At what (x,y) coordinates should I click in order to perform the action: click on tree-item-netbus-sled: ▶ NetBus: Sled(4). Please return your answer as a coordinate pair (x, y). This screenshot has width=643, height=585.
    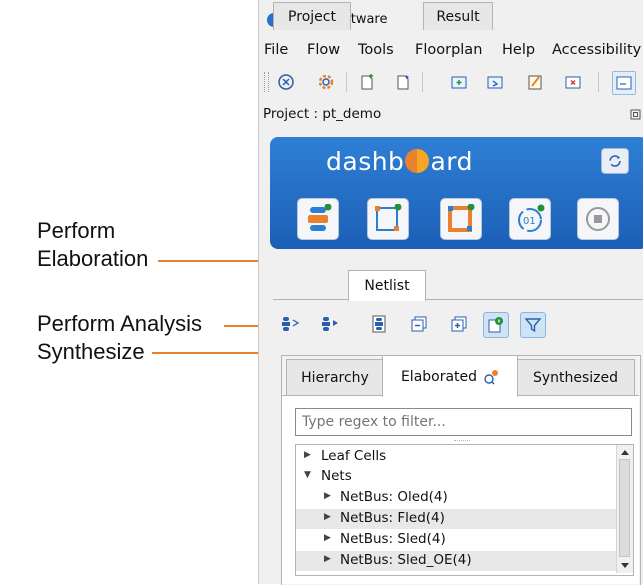
    Looking at the image, I should click on (456, 540).